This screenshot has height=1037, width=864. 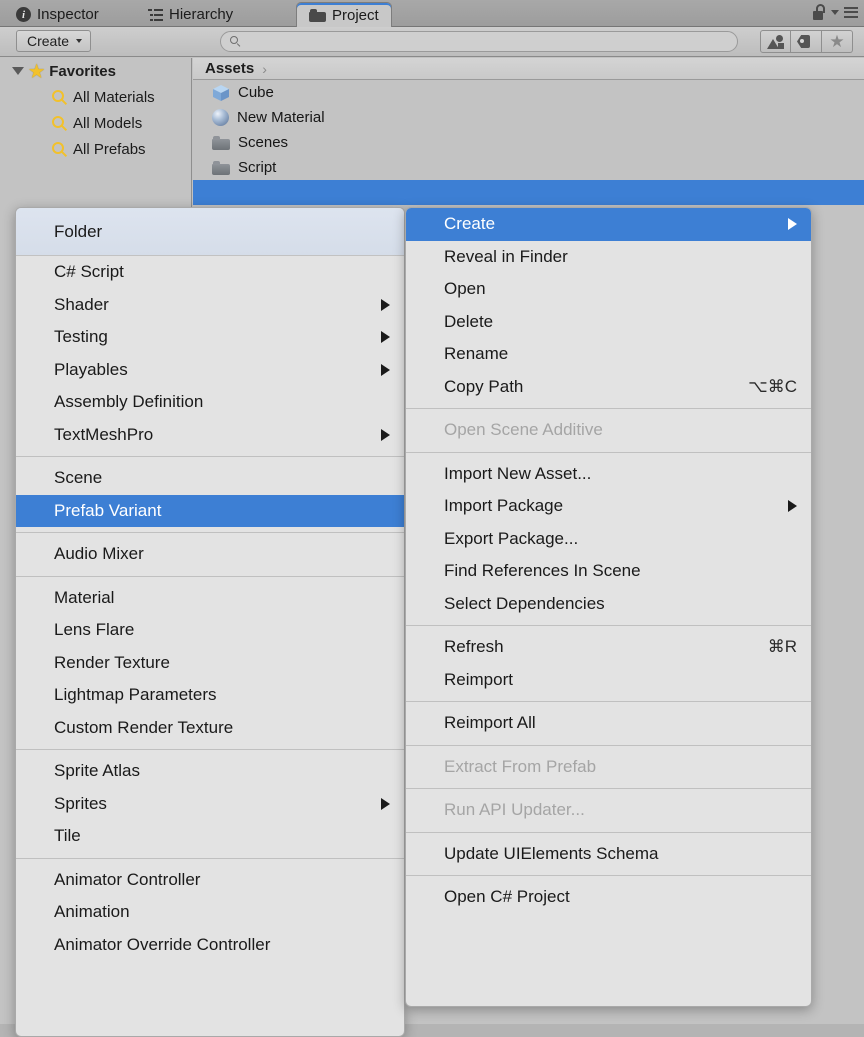 What do you see at coordinates (210, 272) in the screenshot?
I see `create-menu-item-c-script: C# Script` at bounding box center [210, 272].